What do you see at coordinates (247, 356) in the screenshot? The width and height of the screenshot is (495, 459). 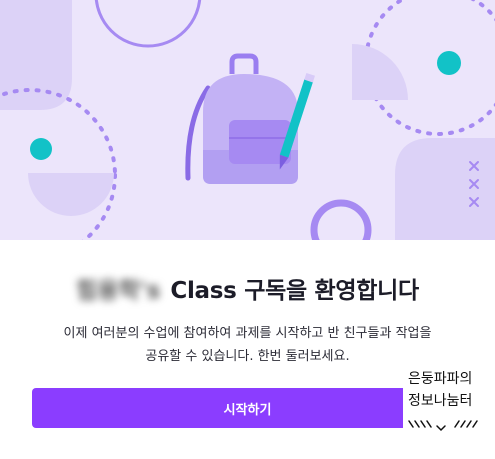 I see `description-line-2: 공유할 수 있습니다. 한번 둘러보세요.` at bounding box center [247, 356].